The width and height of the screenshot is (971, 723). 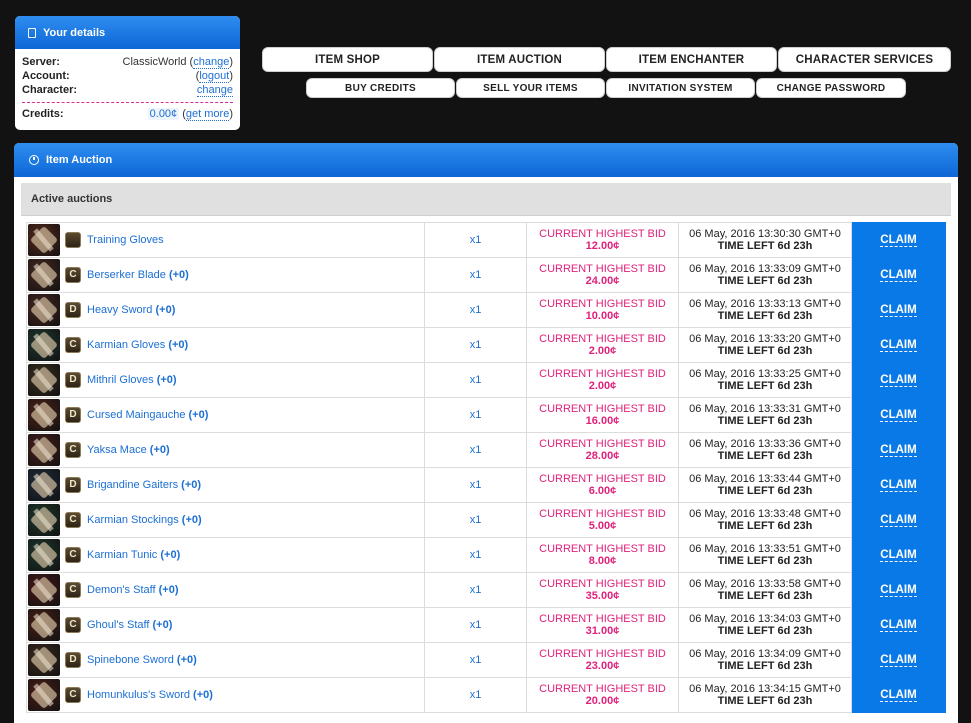 What do you see at coordinates (130, 660) in the screenshot?
I see `item-name-link: Spinebone Sword` at bounding box center [130, 660].